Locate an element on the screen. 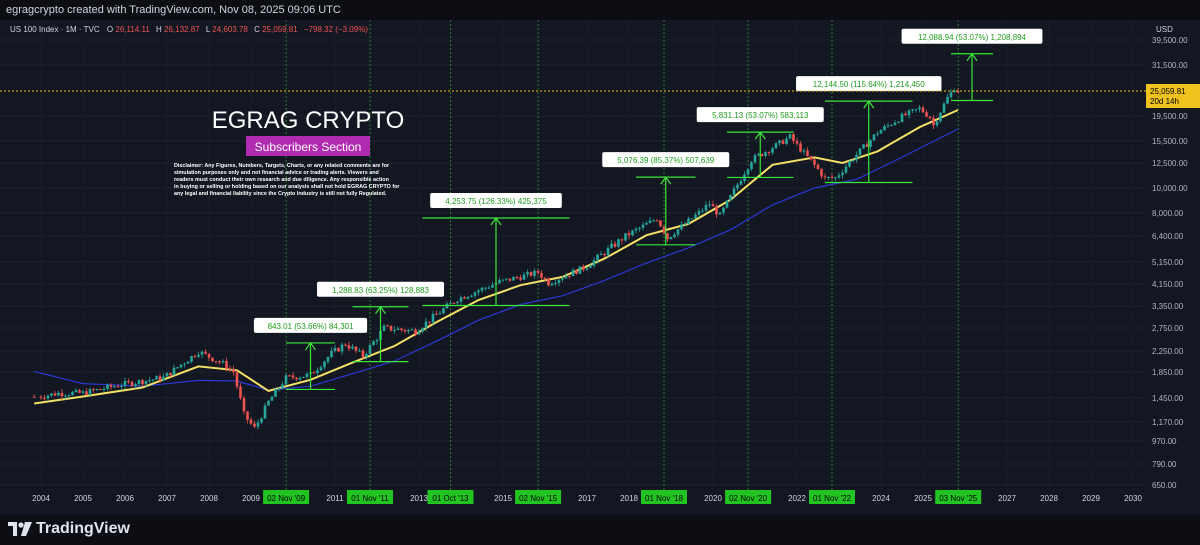 This screenshot has height=545, width=1200. time-tick-label: 2007 is located at coordinates (167, 498).